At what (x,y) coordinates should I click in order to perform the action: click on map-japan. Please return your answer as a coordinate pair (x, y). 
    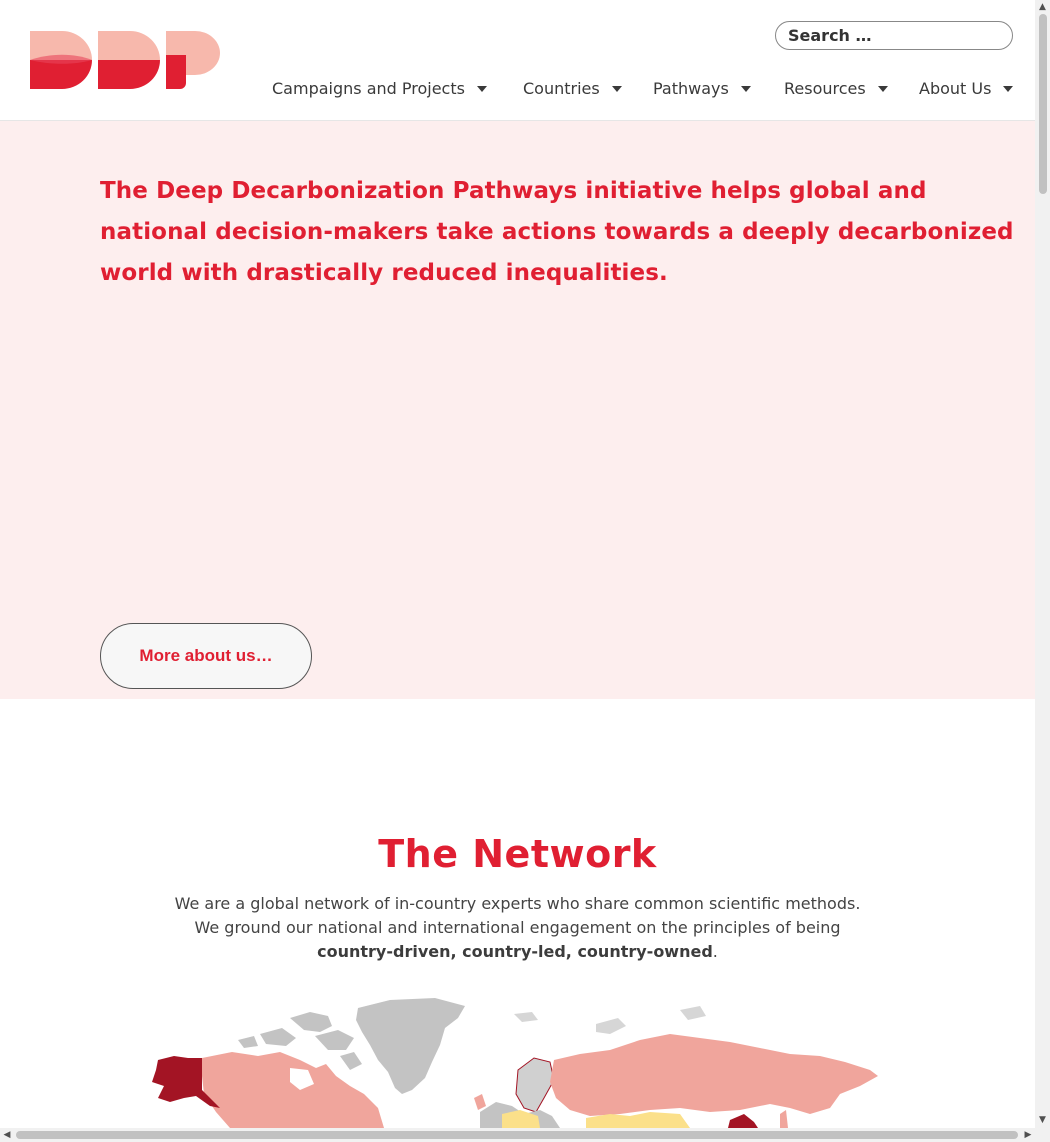
    Looking at the image, I should click on (784, 1119).